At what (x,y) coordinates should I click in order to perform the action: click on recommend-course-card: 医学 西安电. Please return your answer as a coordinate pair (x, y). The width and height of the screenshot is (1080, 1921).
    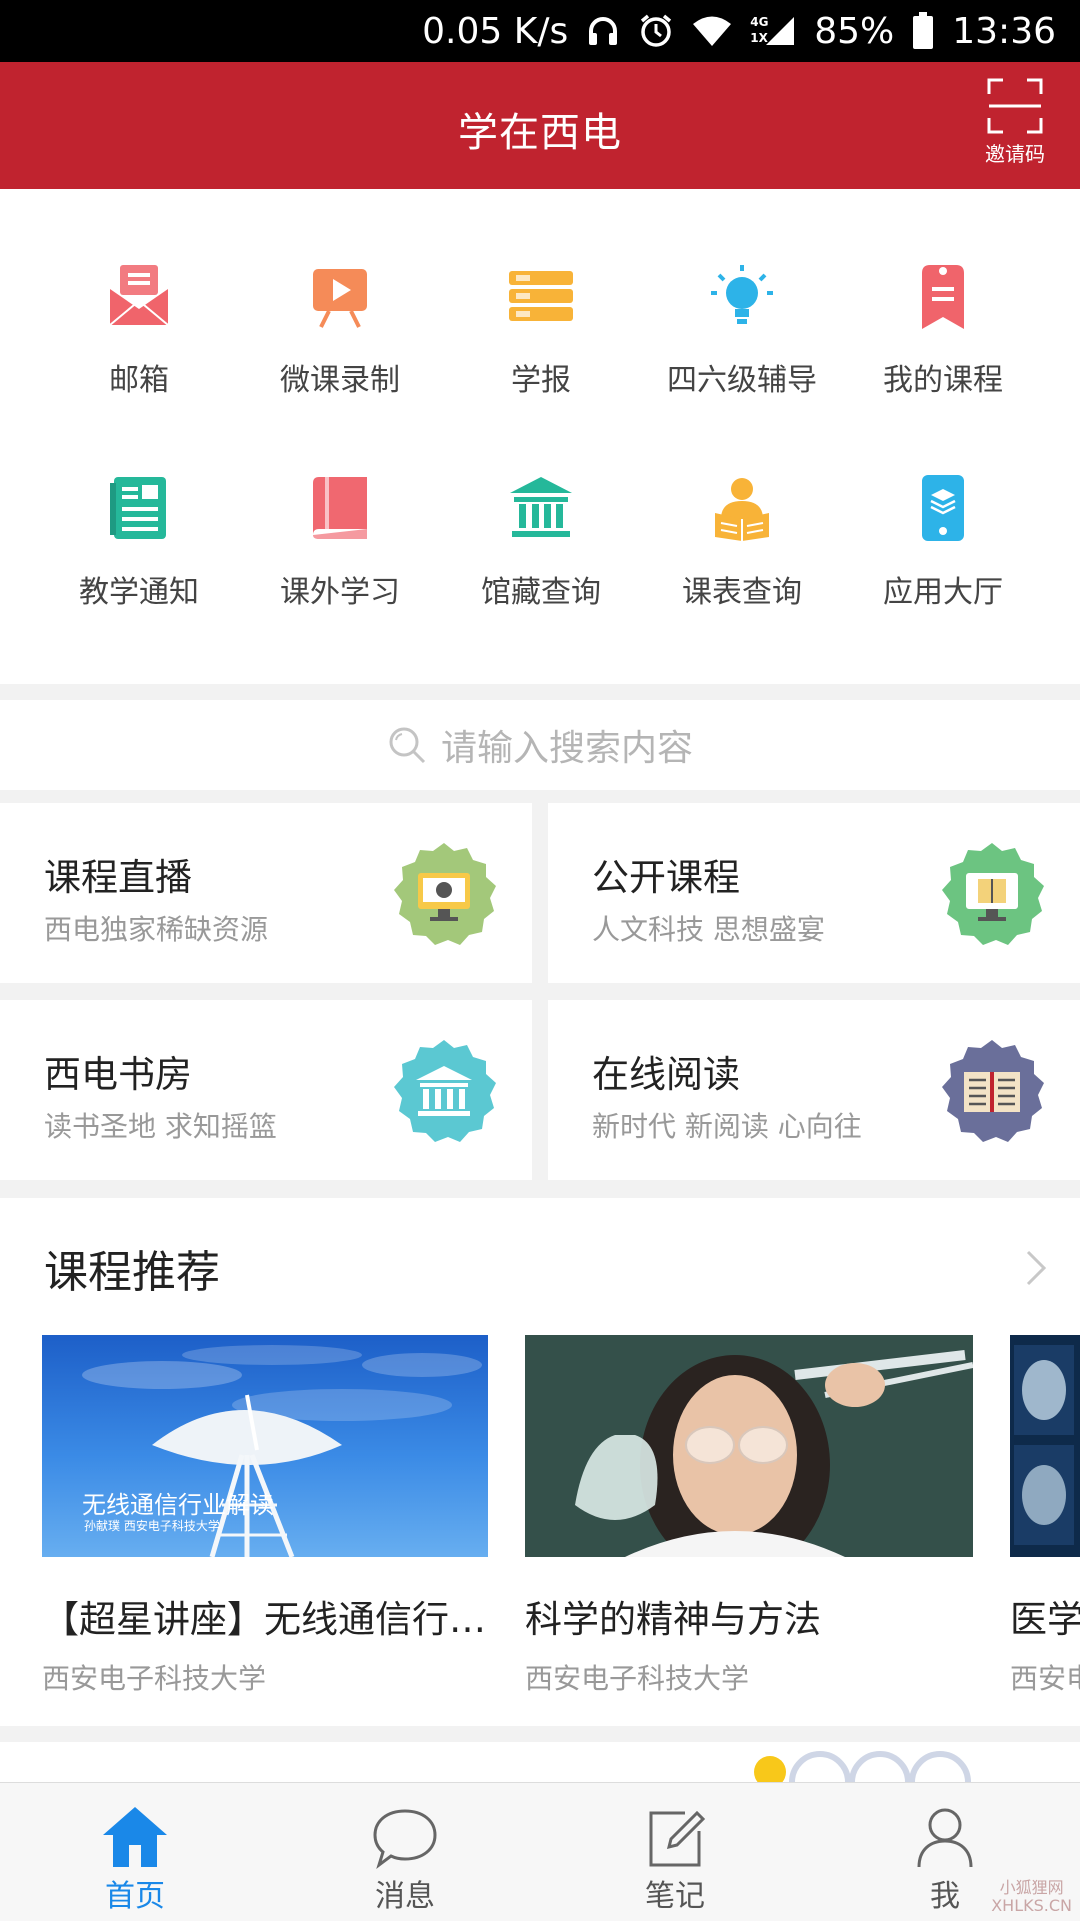
    Looking at the image, I should click on (1045, 1516).